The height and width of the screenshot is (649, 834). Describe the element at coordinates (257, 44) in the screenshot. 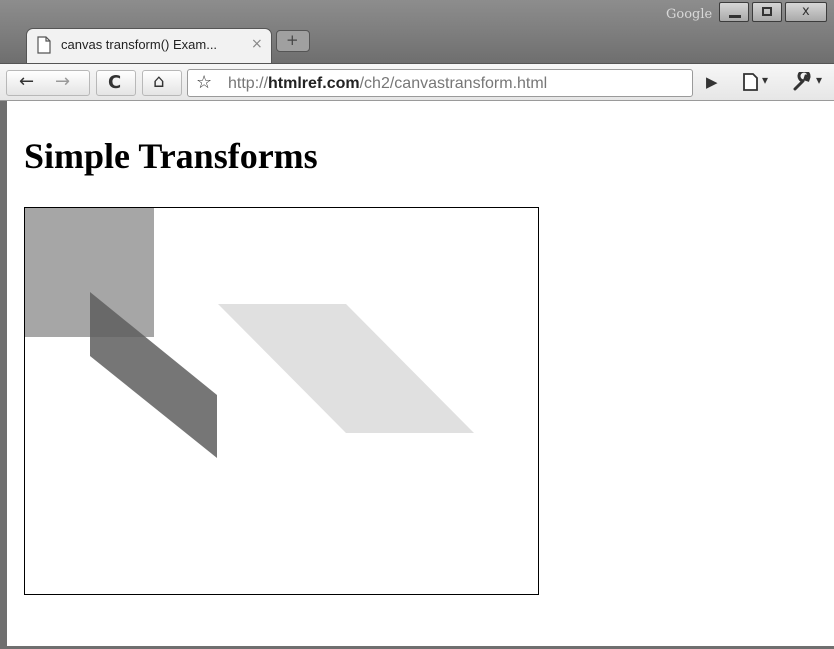

I see `tab-close-icon: ×` at that location.